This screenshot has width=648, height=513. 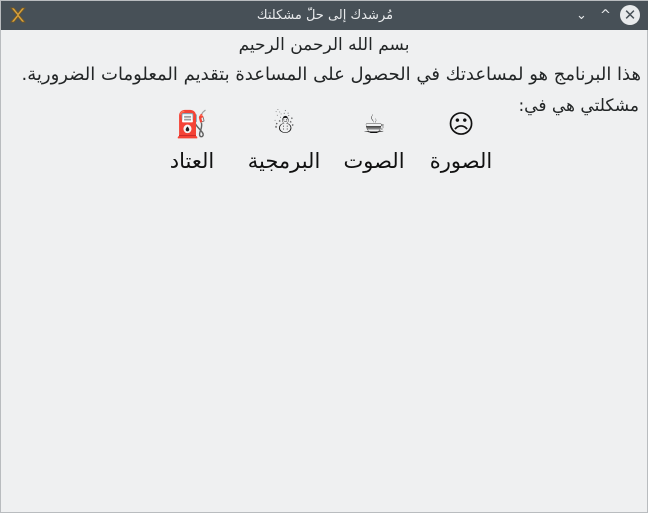 I want to click on option-sound-button: ☕ الصوت, so click(x=374, y=141).